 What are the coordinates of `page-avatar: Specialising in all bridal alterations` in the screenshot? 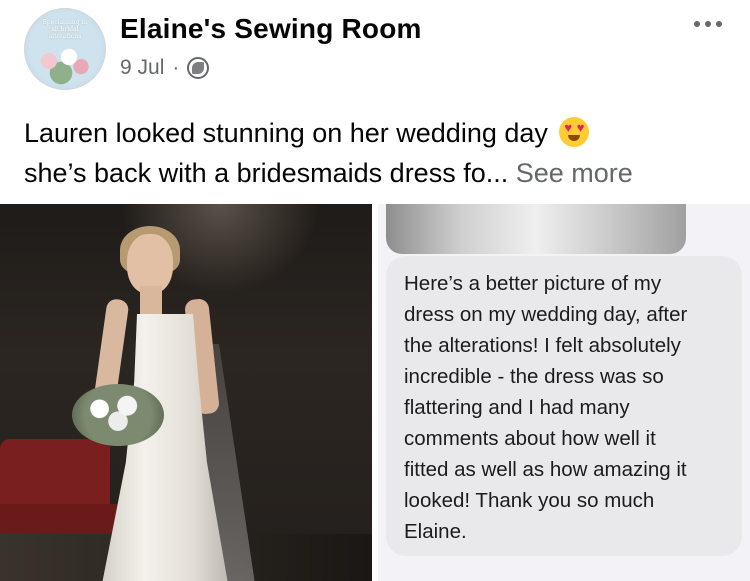 It's located at (65, 49).